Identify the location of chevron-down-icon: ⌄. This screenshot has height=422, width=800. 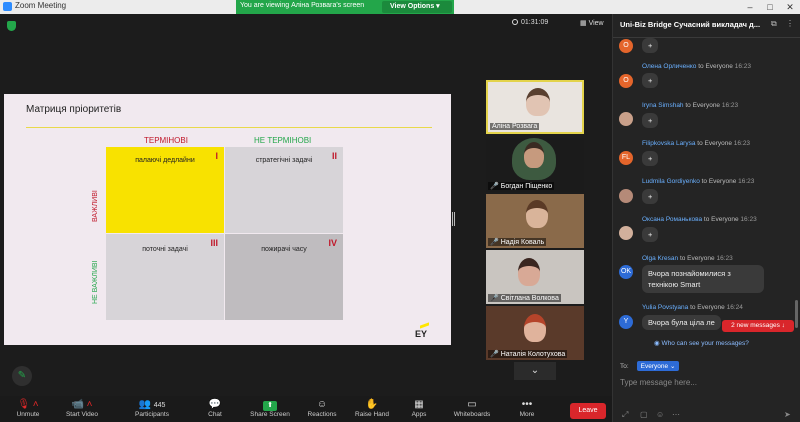
(535, 370).